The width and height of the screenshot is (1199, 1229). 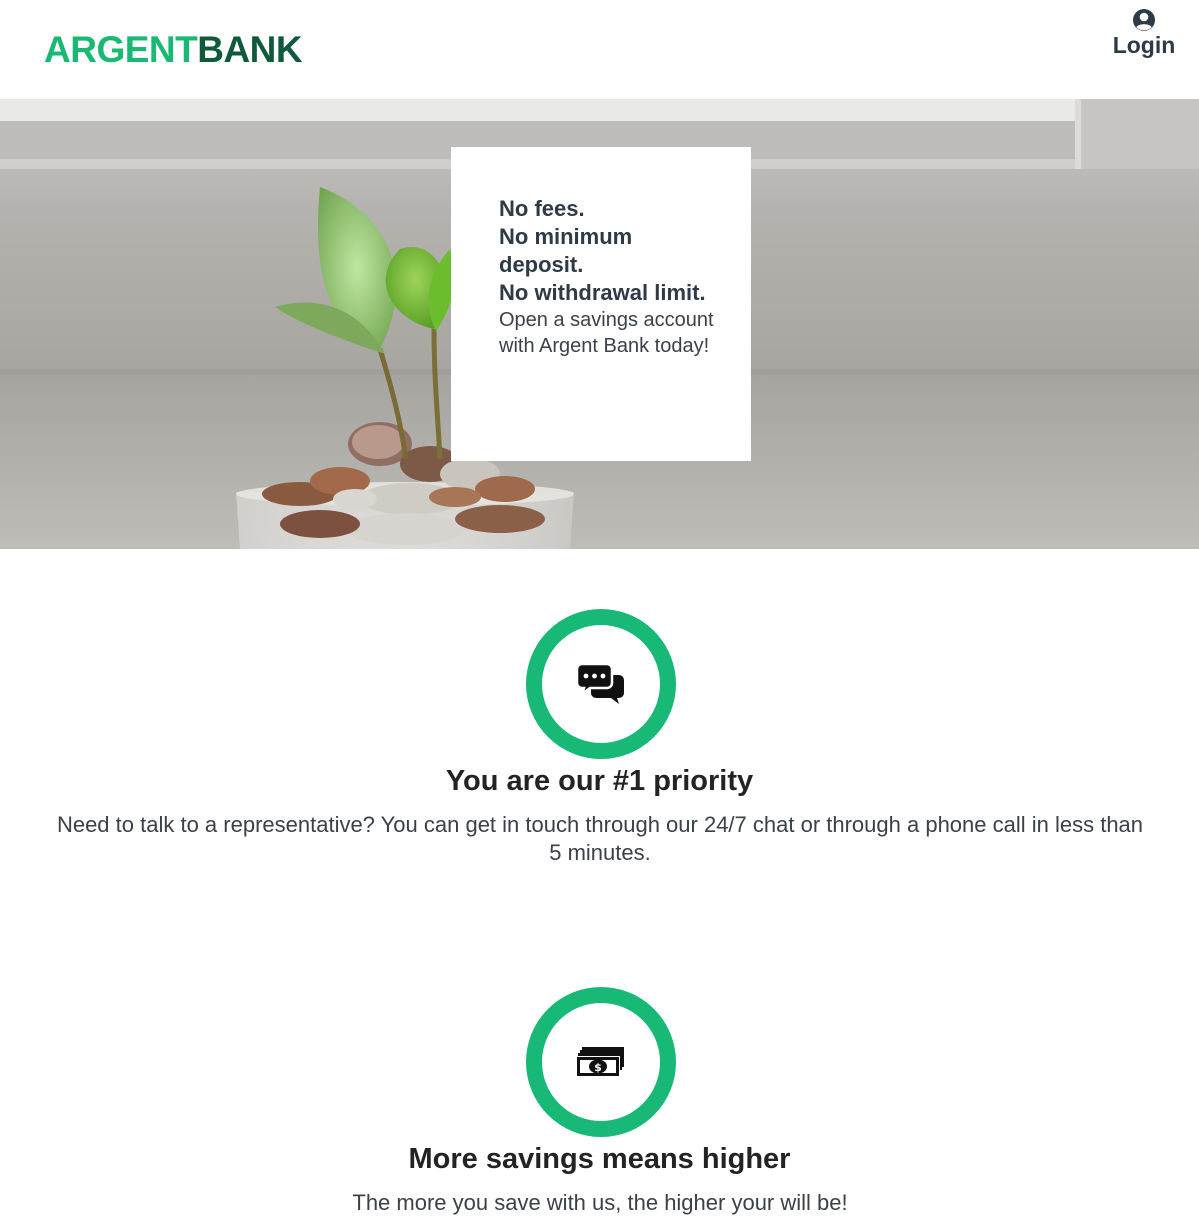 What do you see at coordinates (599, 781) in the screenshot?
I see `feature-title: You are our #1 priority` at bounding box center [599, 781].